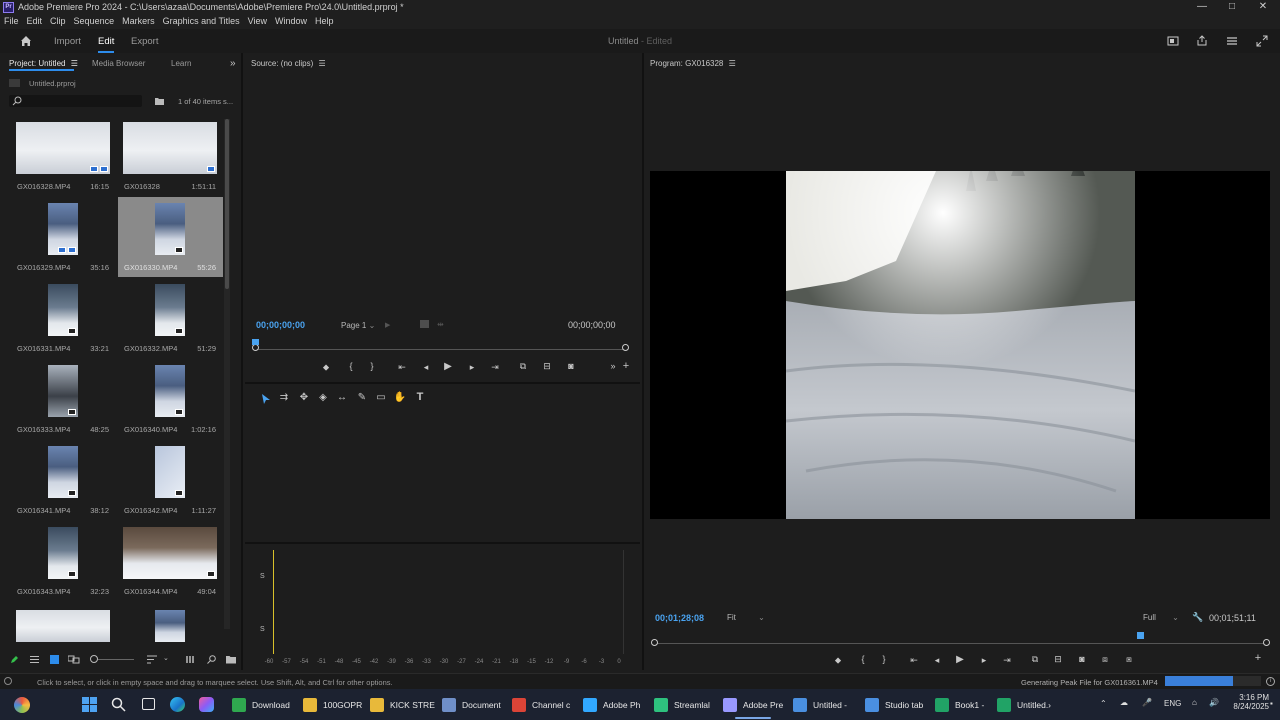  I want to click on taskbar-app: Untitled.›, so click(1024, 705).